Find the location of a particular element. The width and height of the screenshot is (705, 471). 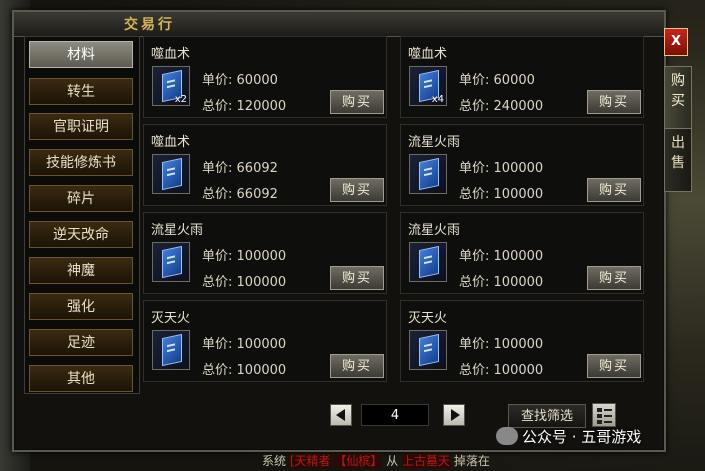

unit-price-value: 66092 is located at coordinates (257, 168).